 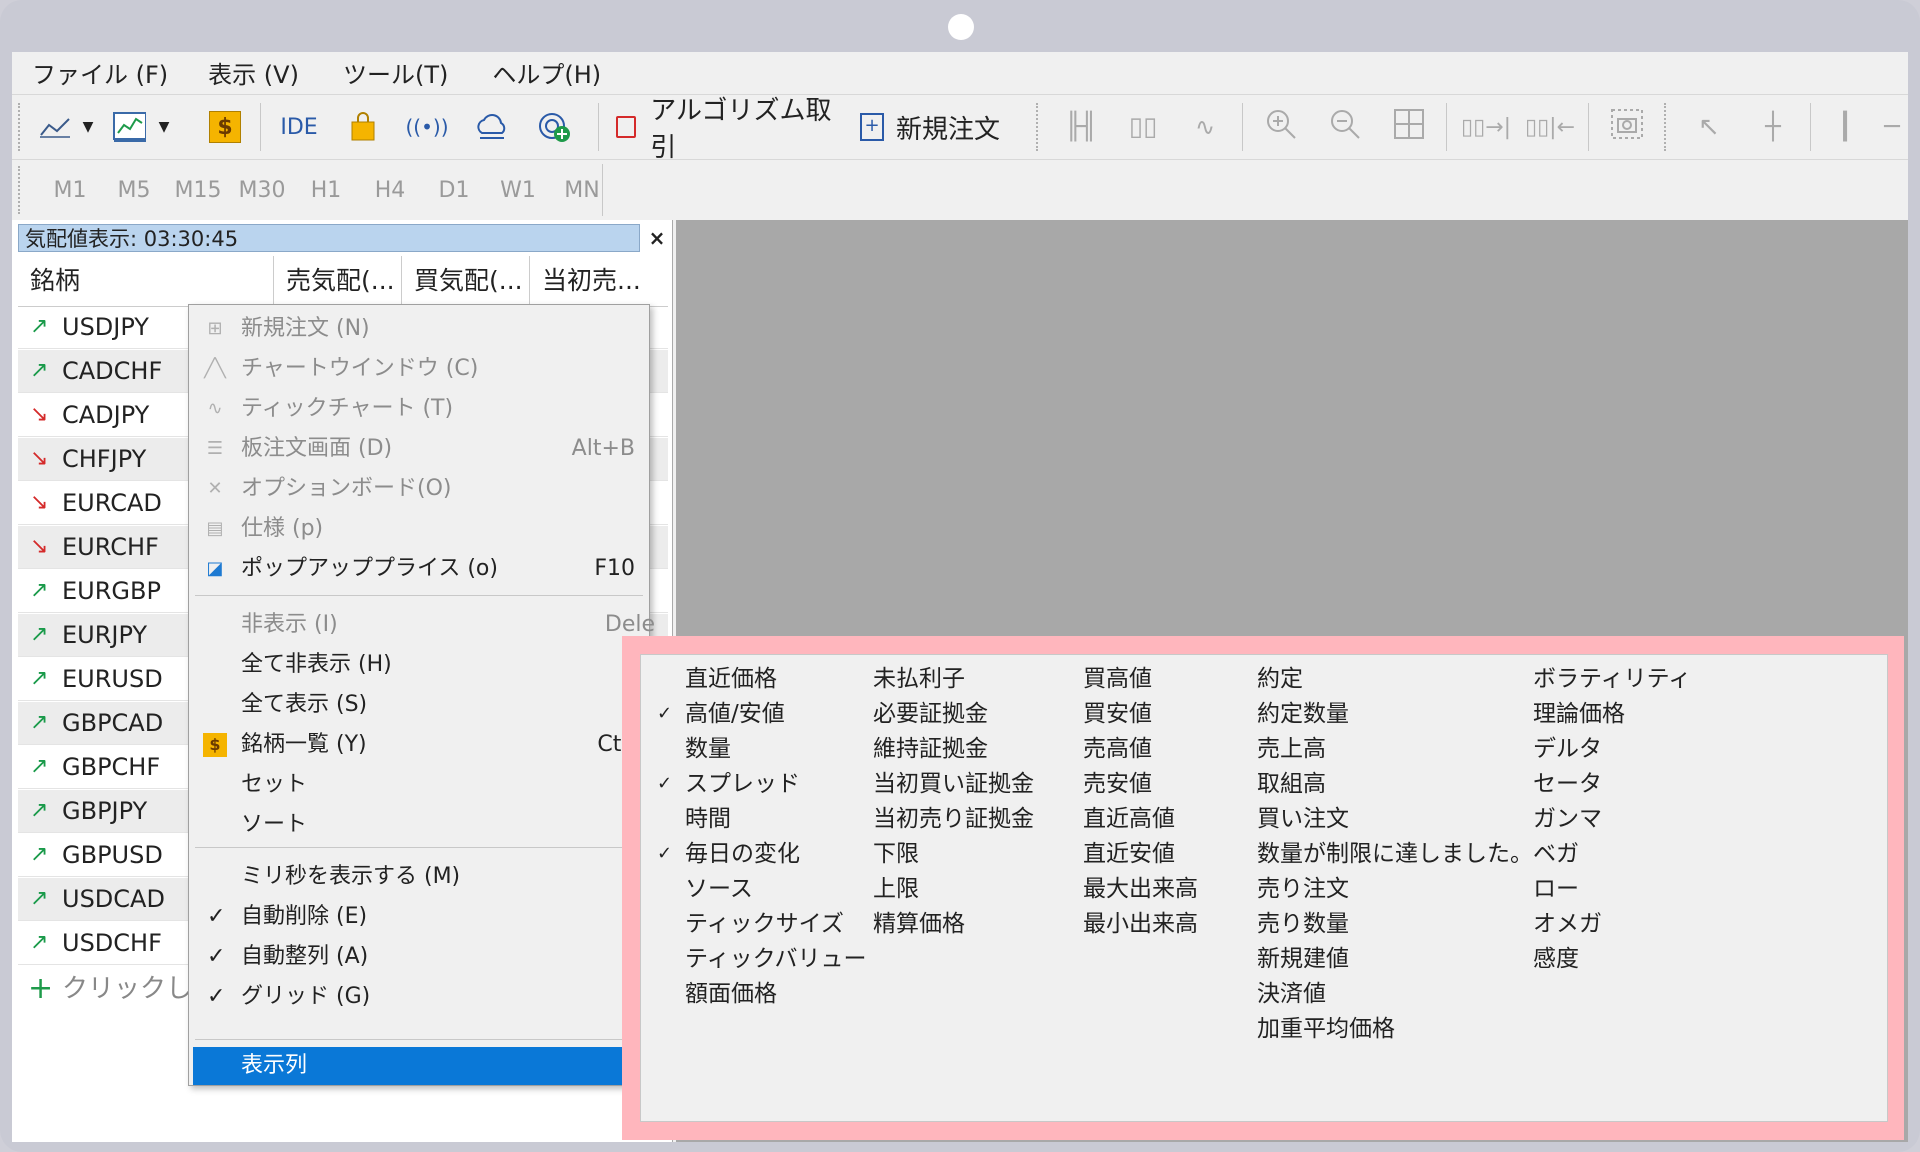 What do you see at coordinates (419, 705) in the screenshot?
I see `menu-item: 全て表示 (S)` at bounding box center [419, 705].